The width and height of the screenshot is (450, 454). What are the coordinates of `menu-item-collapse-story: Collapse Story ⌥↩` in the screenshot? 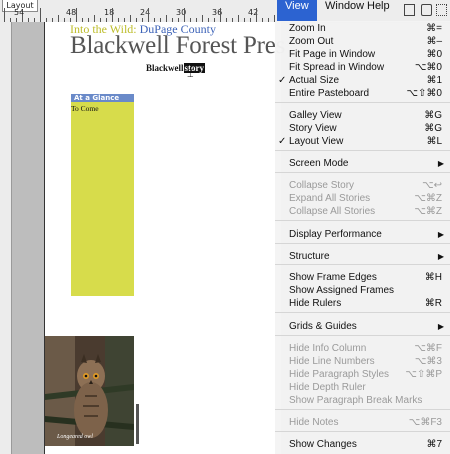 It's located at (362, 186).